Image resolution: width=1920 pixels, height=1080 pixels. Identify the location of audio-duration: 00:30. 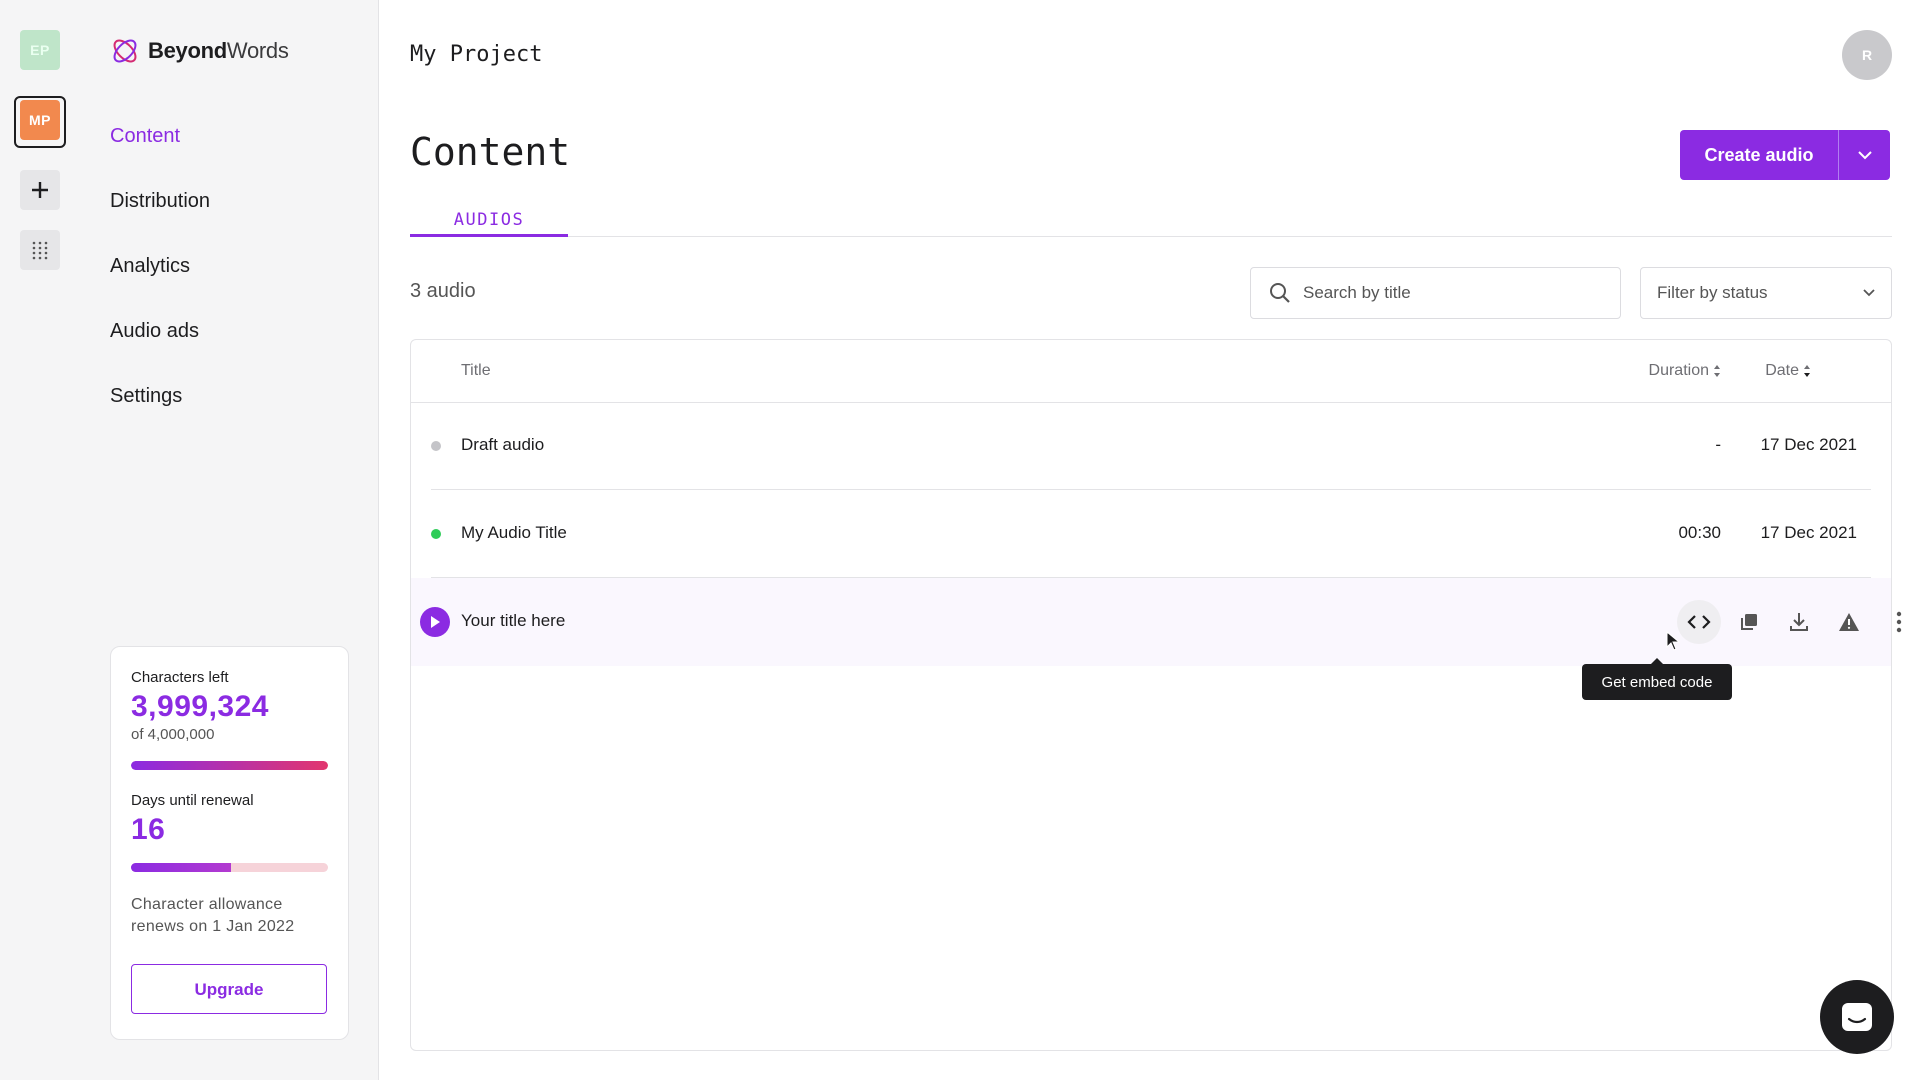
(1699, 532).